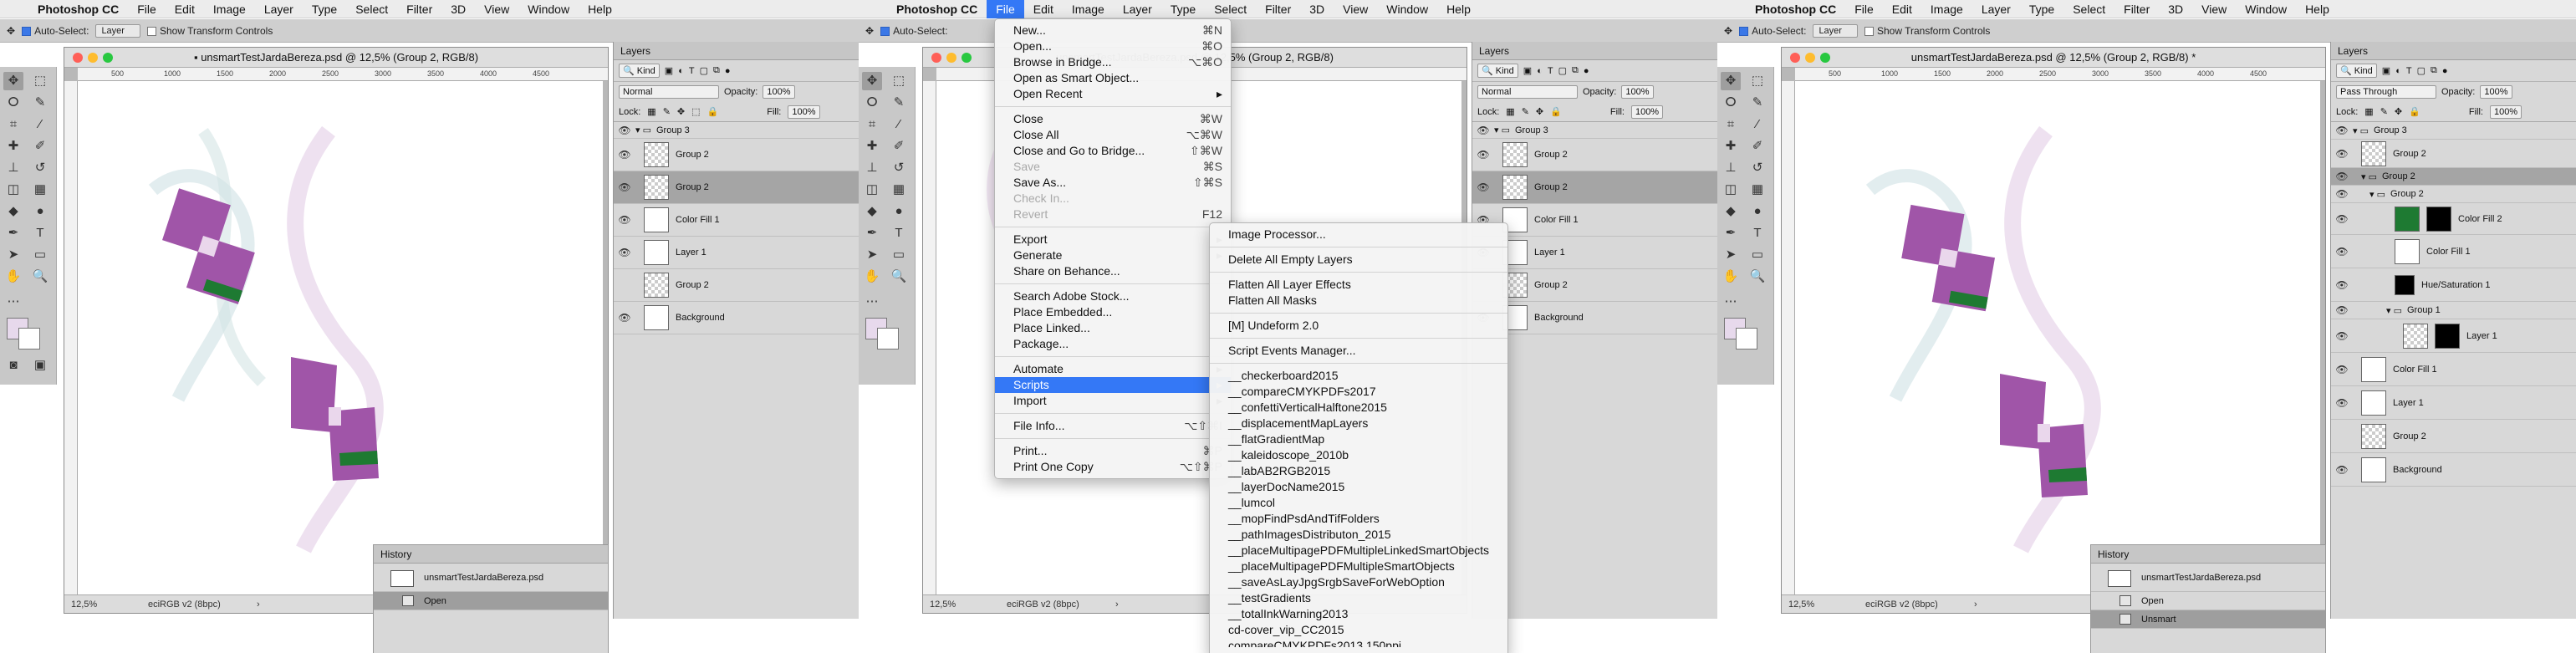 This screenshot has height=653, width=2576. I want to click on lock-transparent-icon: ▦, so click(651, 111).